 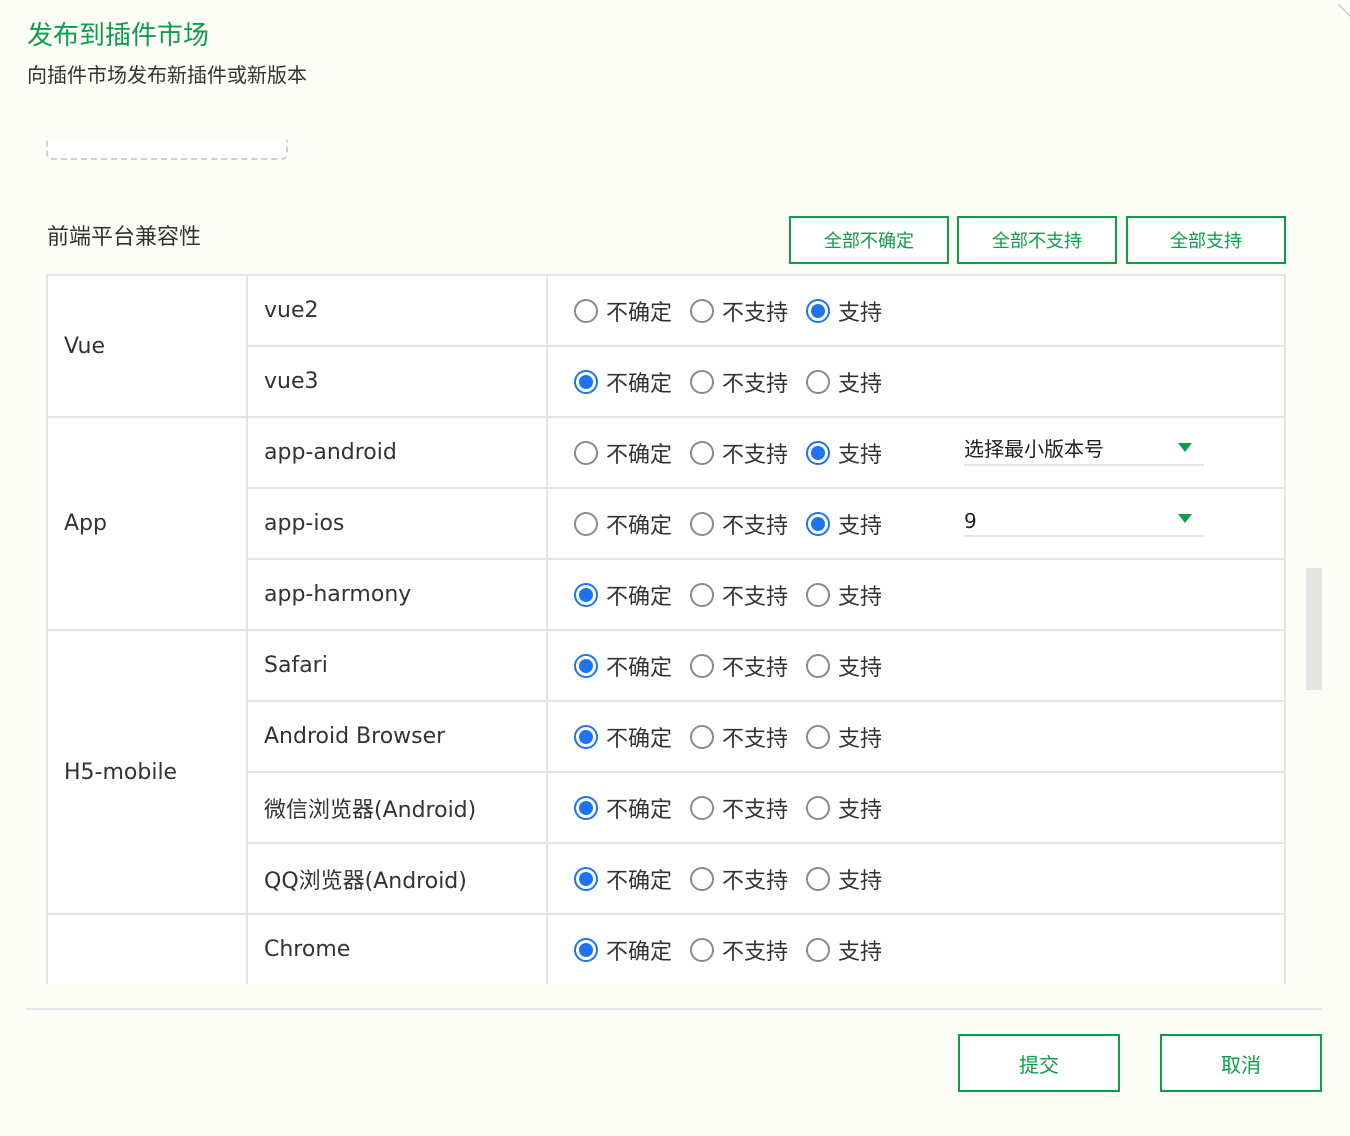 I want to click on scrollbar-thumb, so click(x=1314, y=629).